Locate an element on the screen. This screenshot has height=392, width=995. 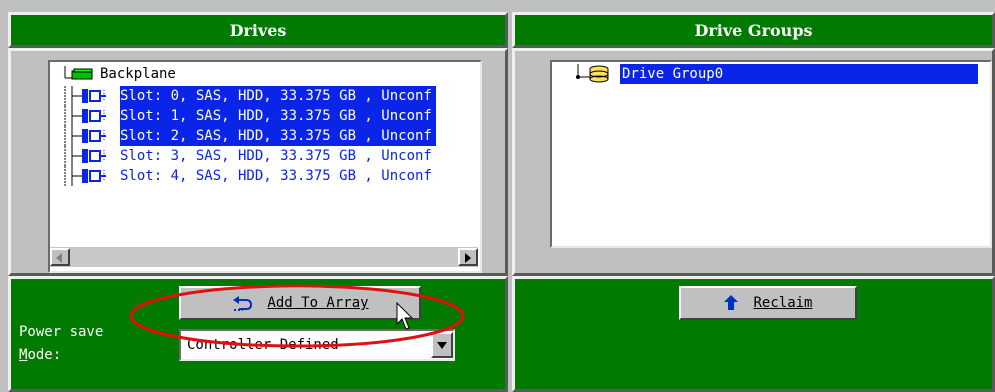
drives-horizontal-scrollbar is located at coordinates (264, 257).